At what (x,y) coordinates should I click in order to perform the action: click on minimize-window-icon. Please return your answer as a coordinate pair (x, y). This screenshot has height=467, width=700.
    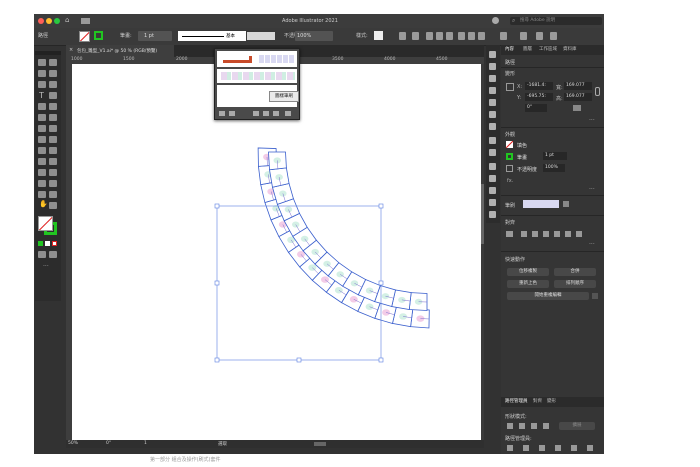
    Looking at the image, I should click on (49, 21).